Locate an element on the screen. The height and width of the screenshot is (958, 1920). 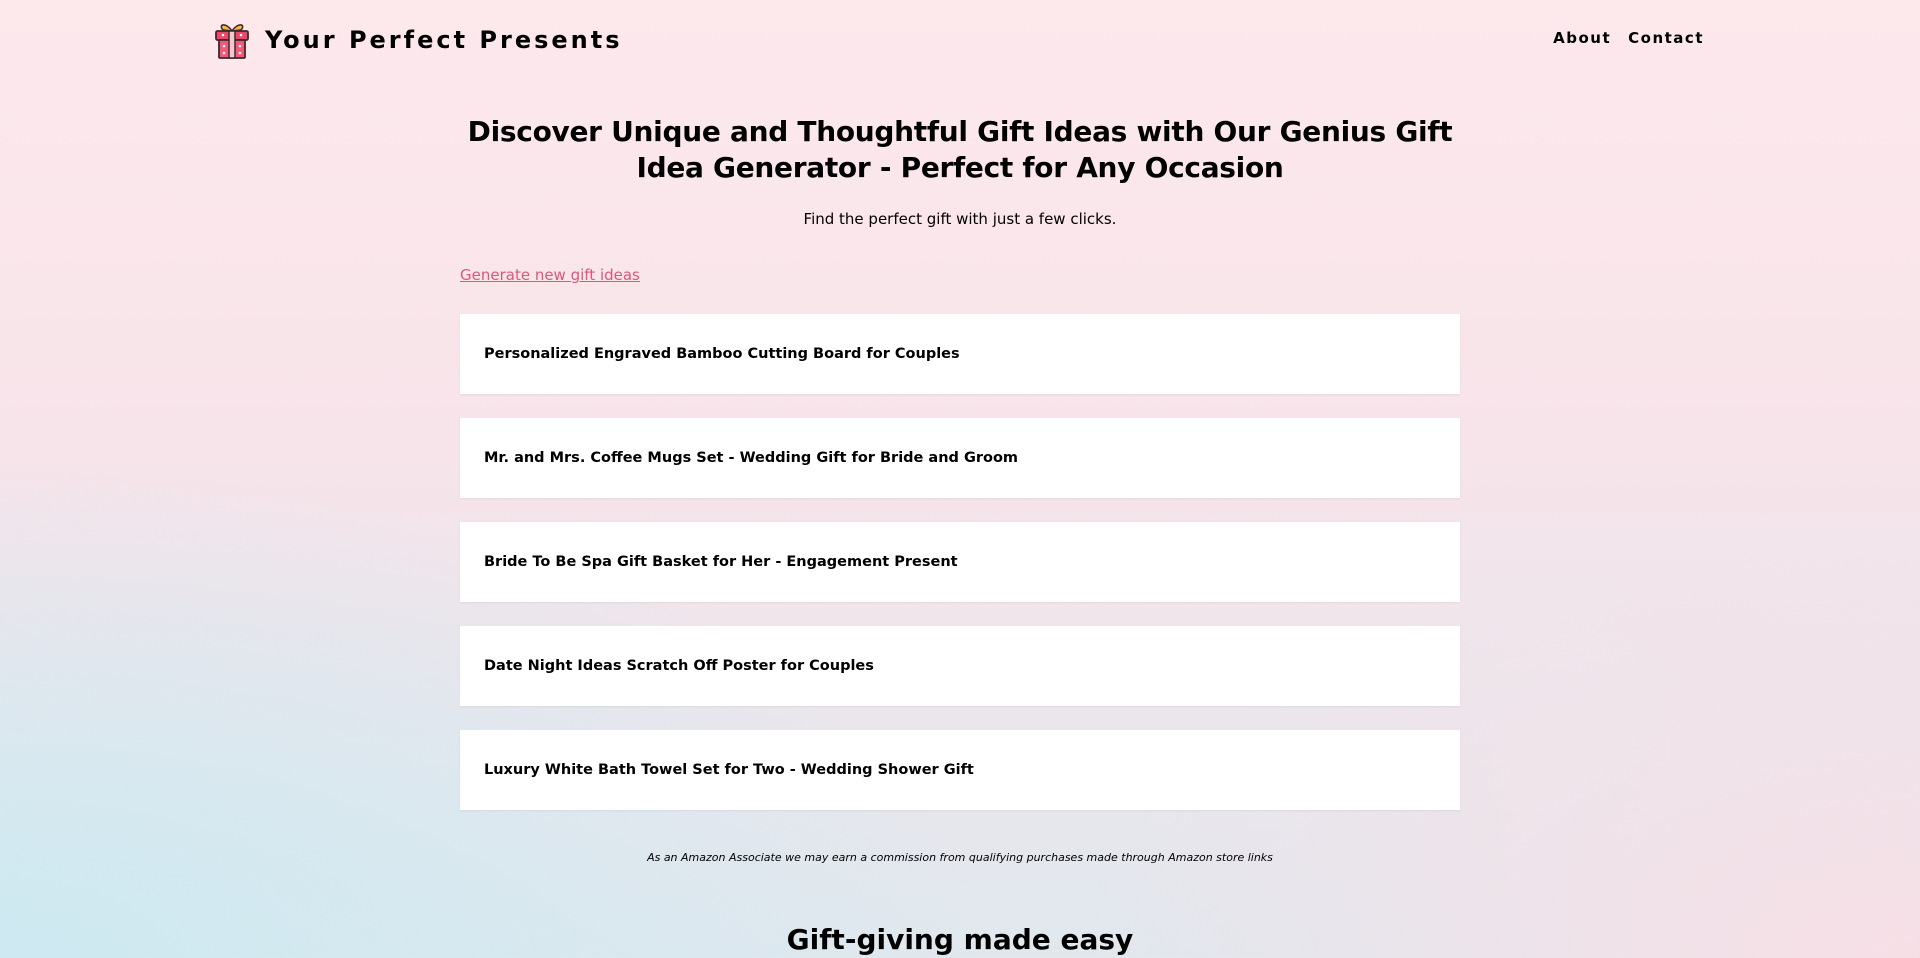
nav-contact-link: Contact is located at coordinates (1666, 38).